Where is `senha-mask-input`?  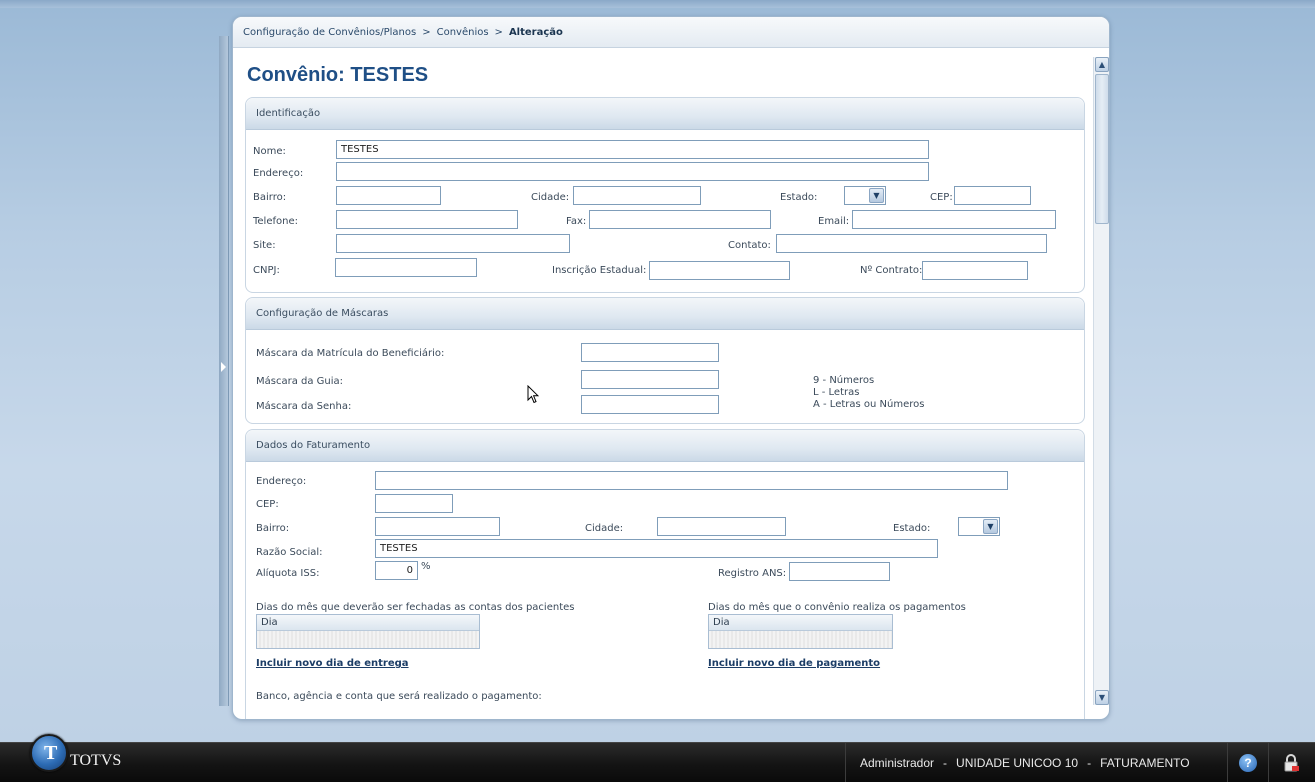
senha-mask-input is located at coordinates (650, 404).